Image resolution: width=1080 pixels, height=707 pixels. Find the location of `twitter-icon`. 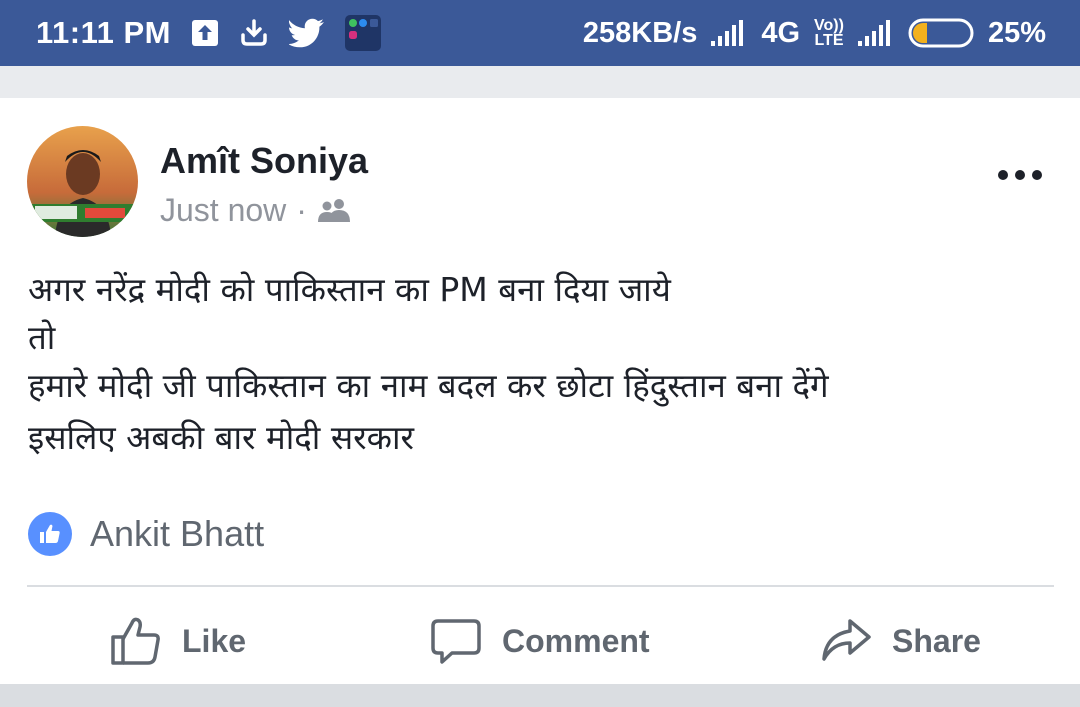

twitter-icon is located at coordinates (306, 33).